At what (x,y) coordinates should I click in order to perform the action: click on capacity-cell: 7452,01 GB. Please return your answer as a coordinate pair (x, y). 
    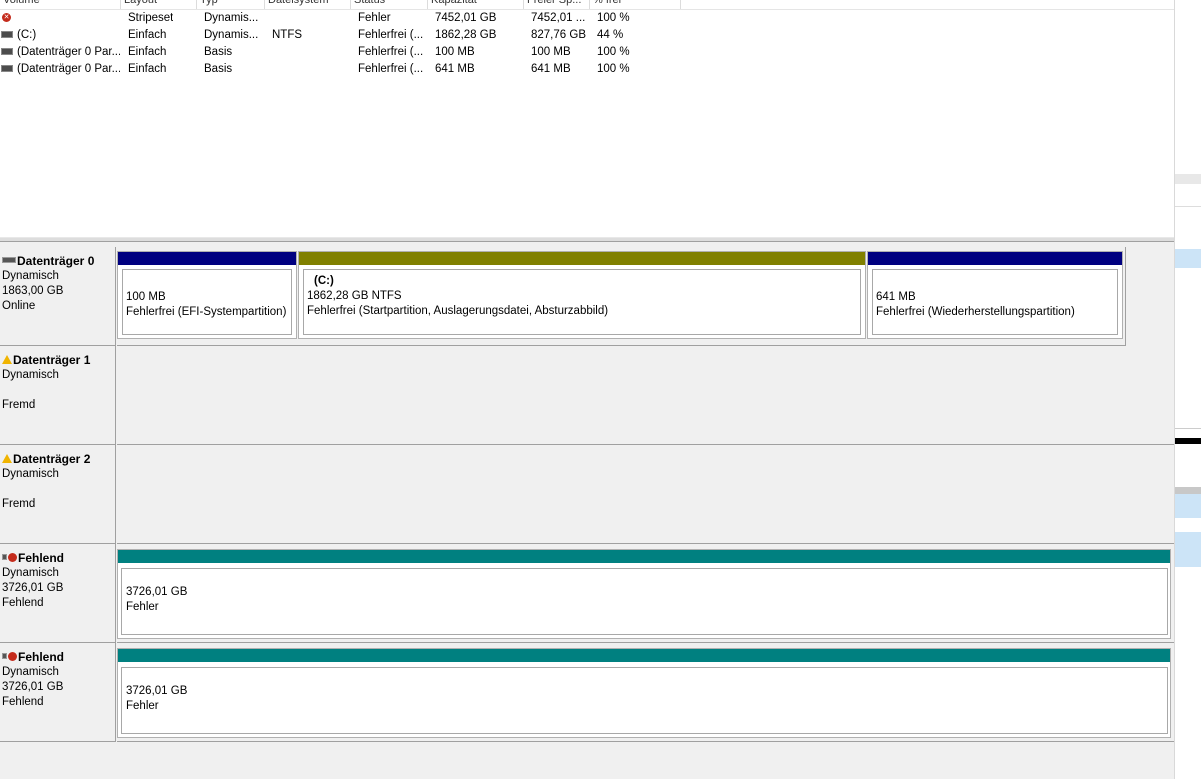
    Looking at the image, I should click on (466, 18).